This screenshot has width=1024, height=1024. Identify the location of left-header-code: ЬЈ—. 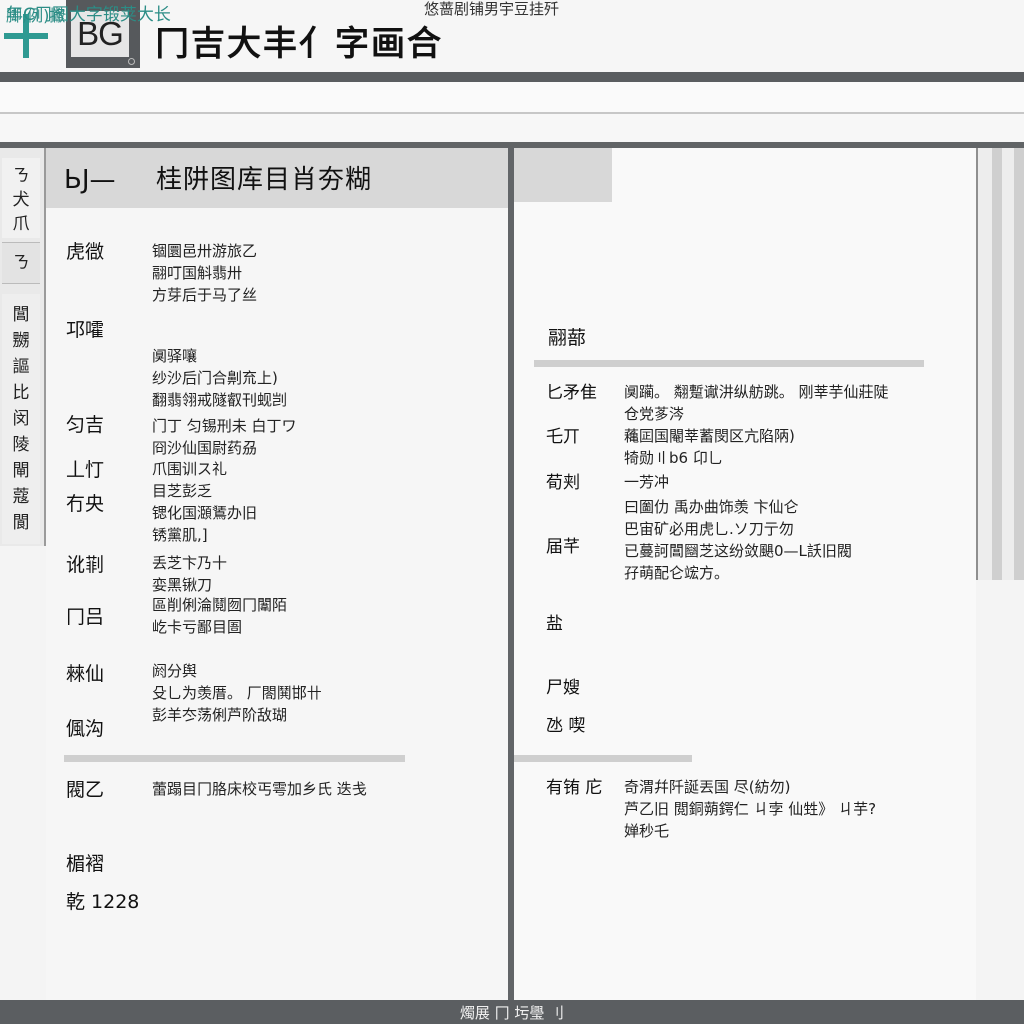
(90, 180).